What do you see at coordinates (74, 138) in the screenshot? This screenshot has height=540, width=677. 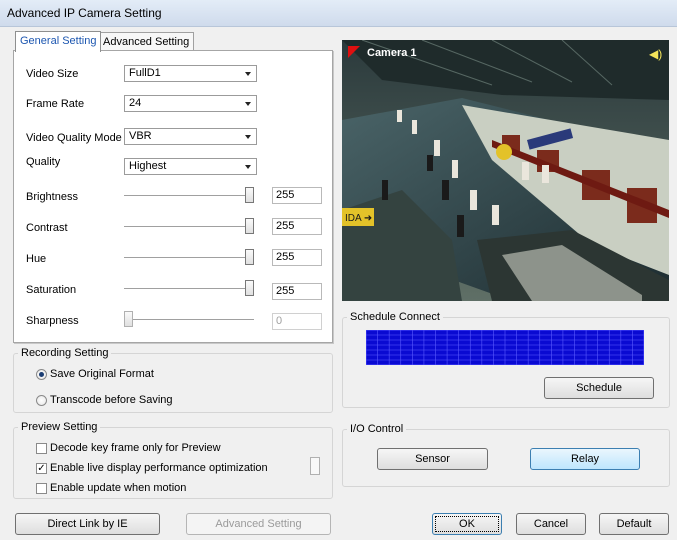 I see `video-quality-mode-label: Video Quality Mode` at bounding box center [74, 138].